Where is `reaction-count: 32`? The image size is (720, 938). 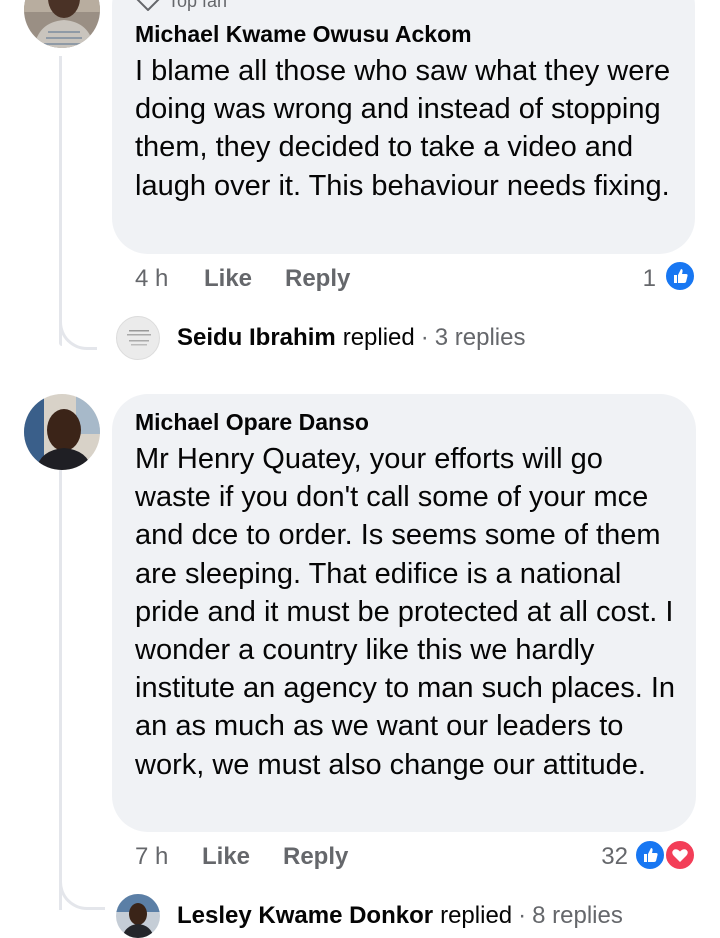
reaction-count: 32 is located at coordinates (606, 857).